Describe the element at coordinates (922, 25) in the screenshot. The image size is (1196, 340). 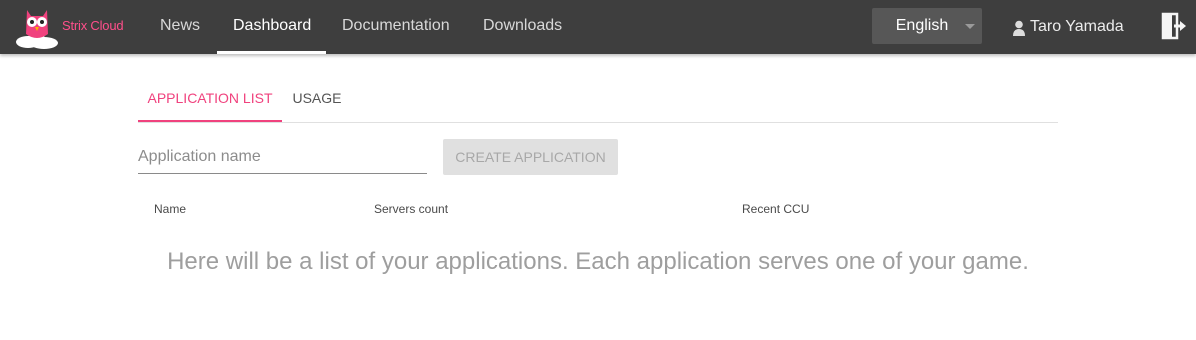
I see `language-select-value: English` at that location.